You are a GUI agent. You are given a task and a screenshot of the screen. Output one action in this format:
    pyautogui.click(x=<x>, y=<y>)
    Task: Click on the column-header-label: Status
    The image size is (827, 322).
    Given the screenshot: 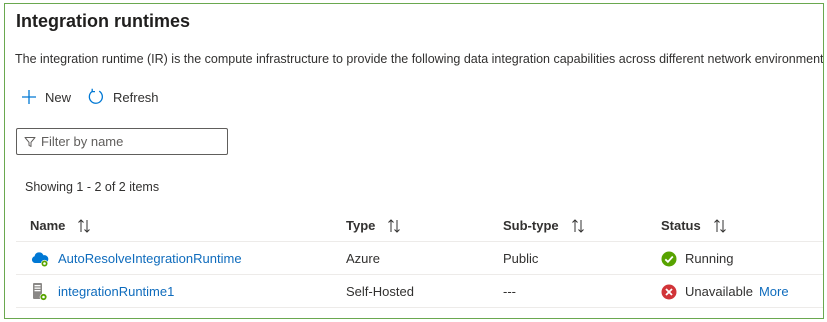 What is the action you would take?
    pyautogui.click(x=681, y=225)
    